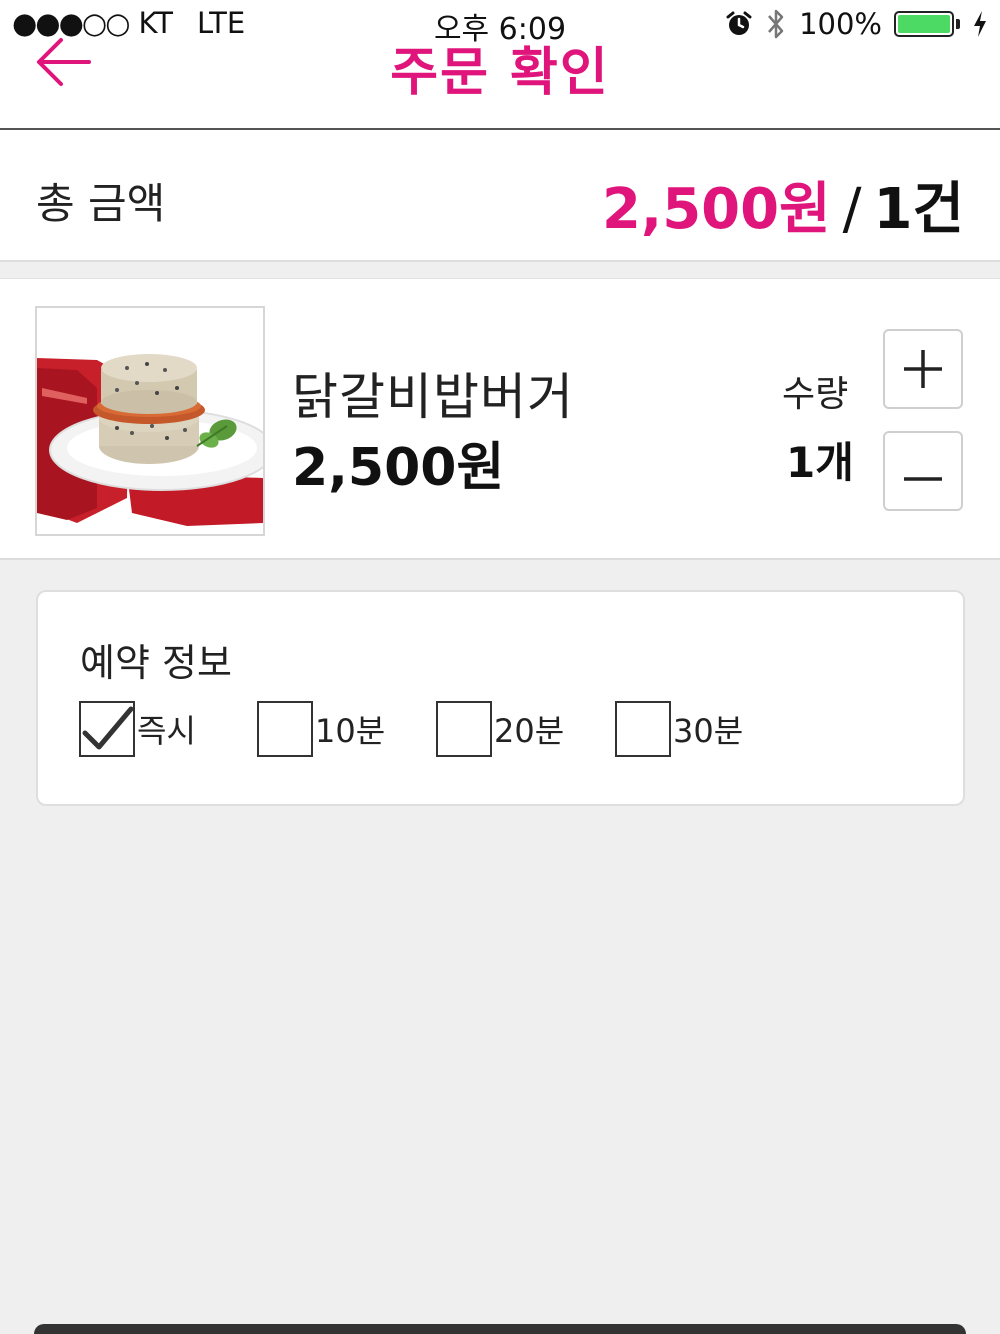 Image resolution: width=1000 pixels, height=1334 pixels. I want to click on total-label: 총 금액, so click(101, 203).